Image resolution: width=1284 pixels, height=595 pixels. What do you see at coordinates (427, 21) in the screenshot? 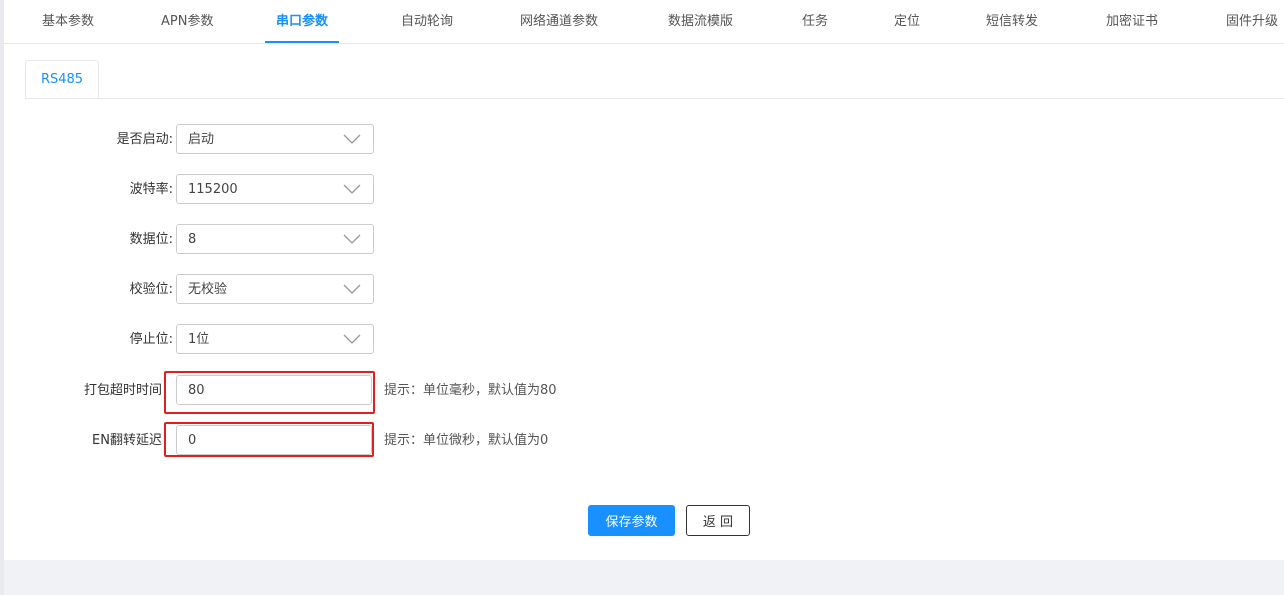
I see `tab-auto-polling: 自动轮询` at bounding box center [427, 21].